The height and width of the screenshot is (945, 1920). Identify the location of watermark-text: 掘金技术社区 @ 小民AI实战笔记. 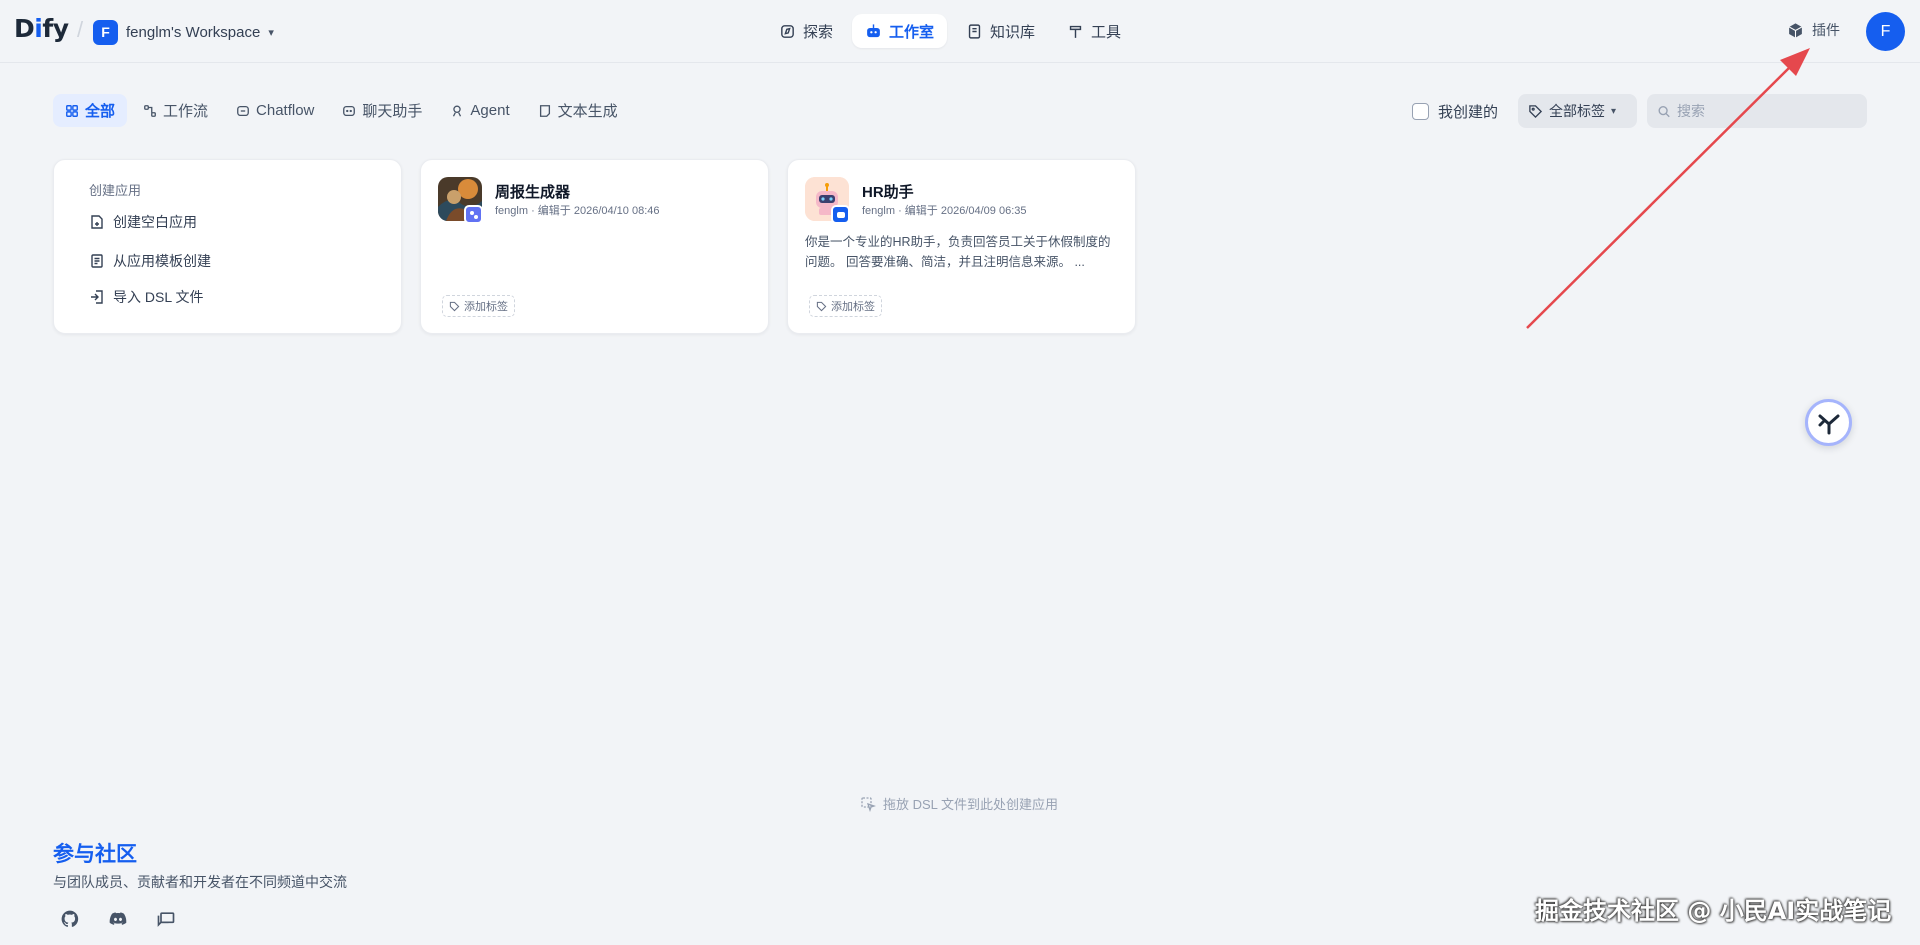
(1713, 911).